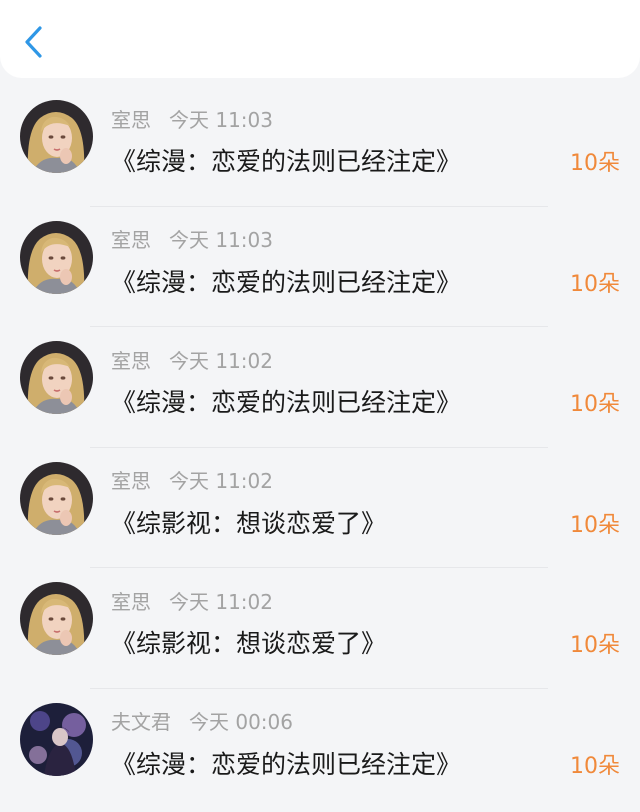 The width and height of the screenshot is (640, 812). Describe the element at coordinates (241, 722) in the screenshot. I see `timestamp: 今天 00:06` at that location.